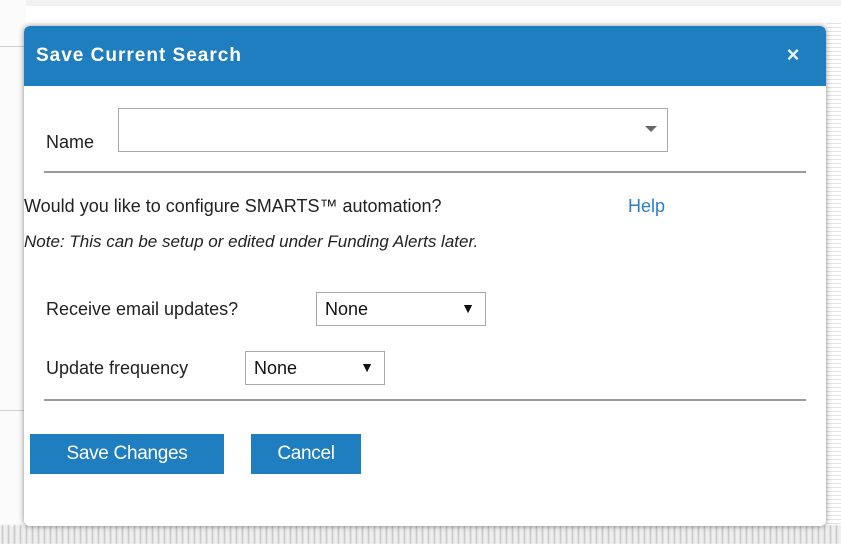  I want to click on email-updates-label: Receive email updates?, so click(142, 309).